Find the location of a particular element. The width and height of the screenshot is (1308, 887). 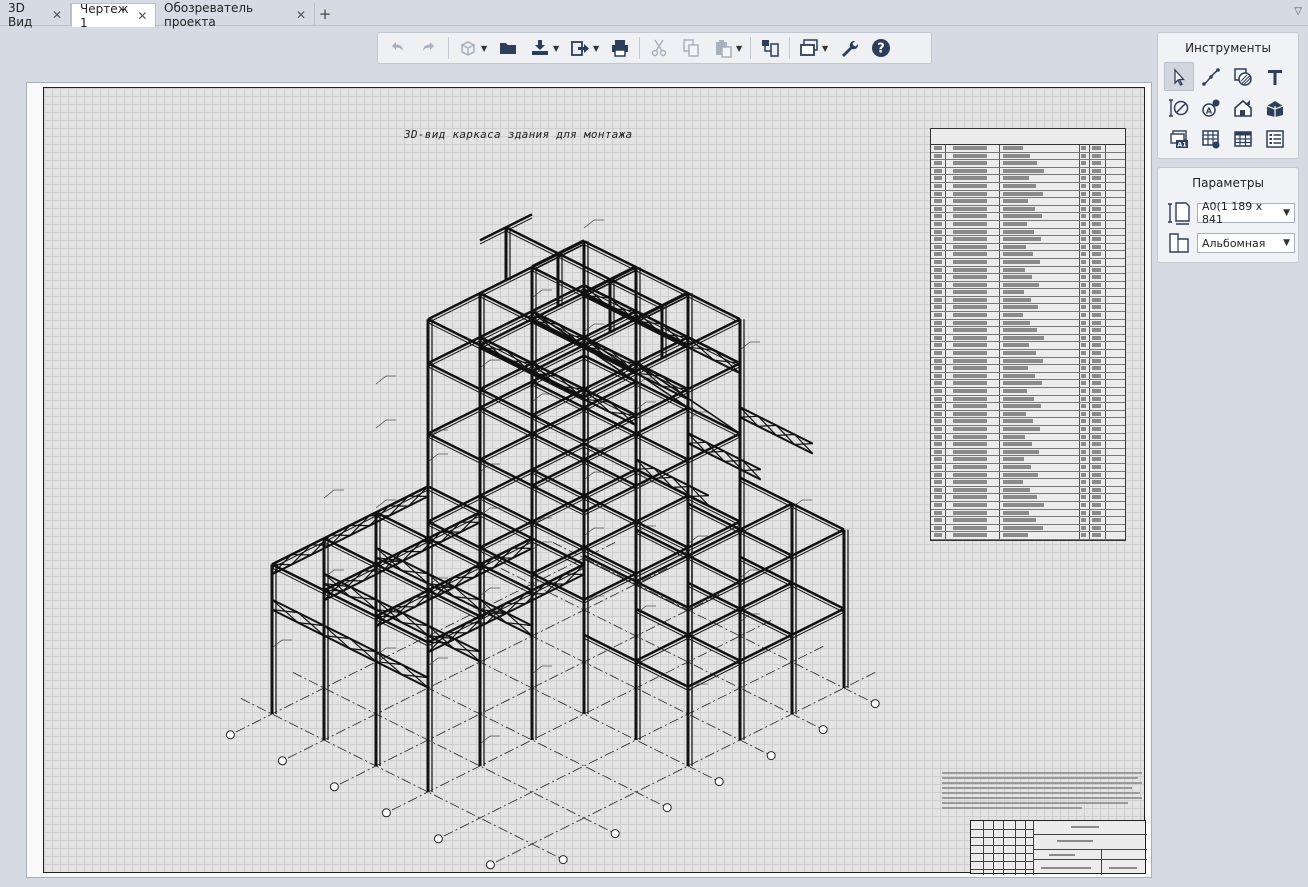

section-view-icon is located at coordinates (1243, 107).